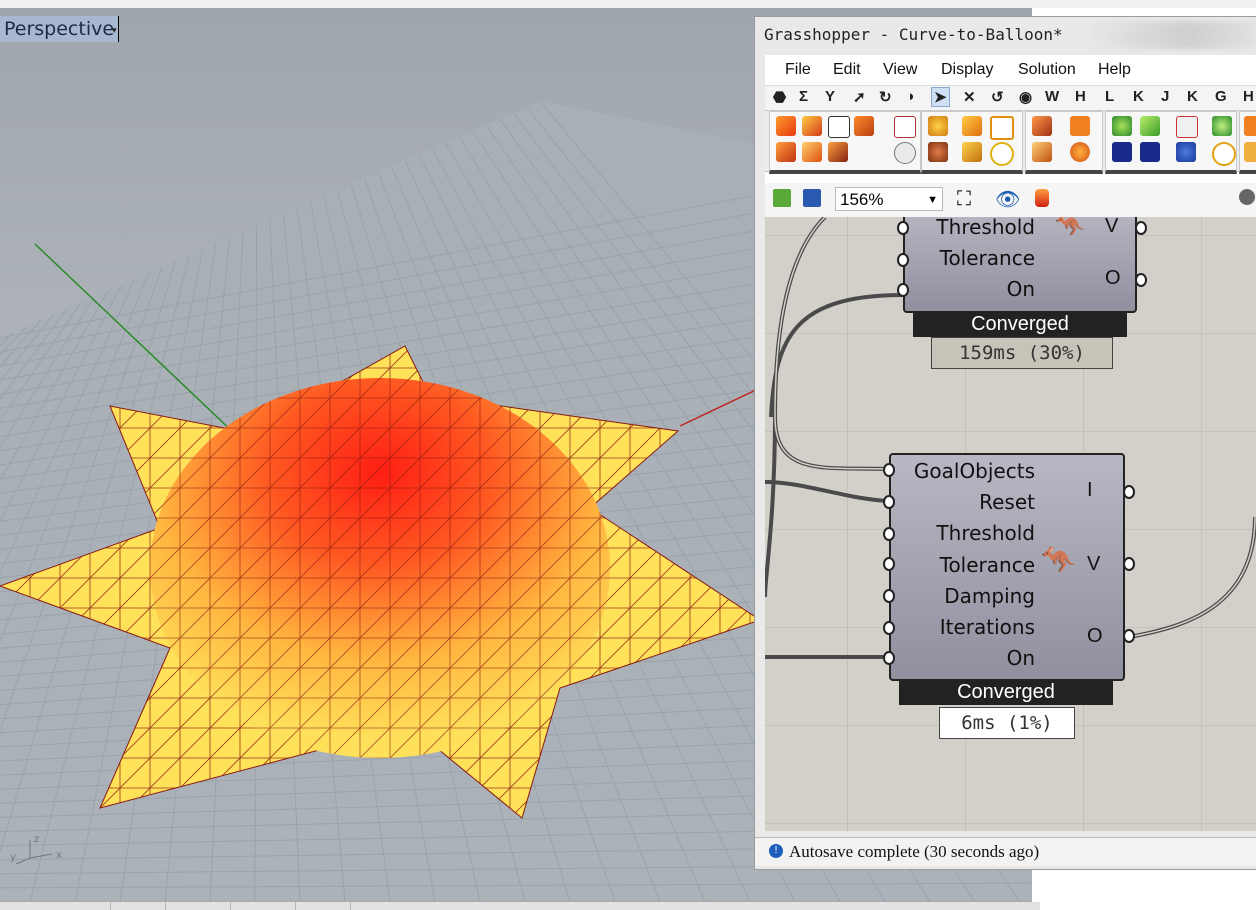 This screenshot has height=910, width=1256. I want to click on input-tolerance: Tolerance, so click(987, 565).